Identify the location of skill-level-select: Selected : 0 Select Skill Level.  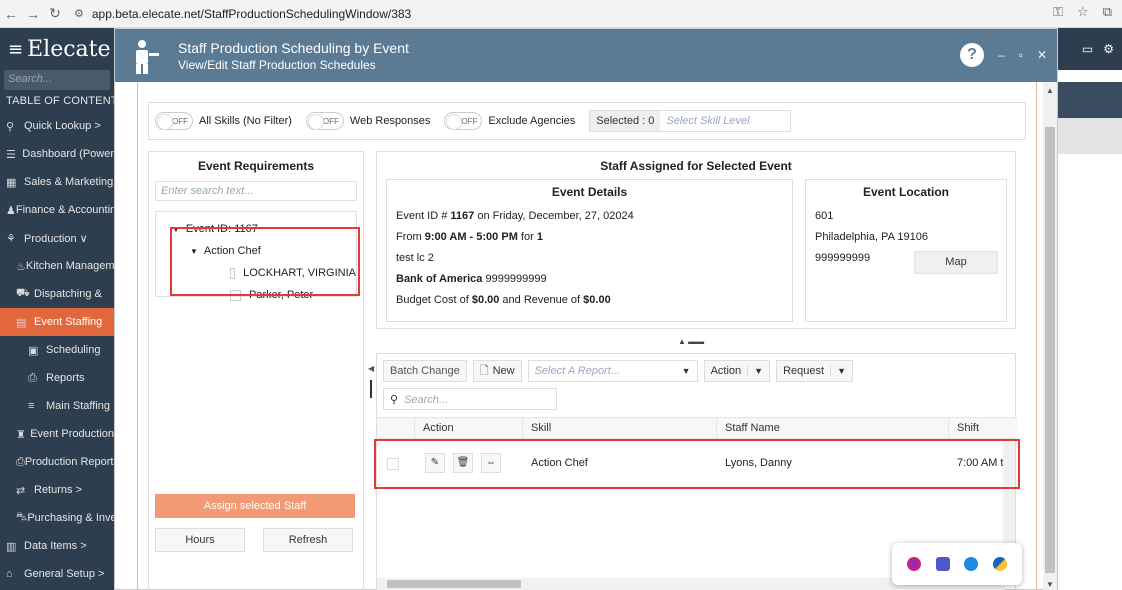
(690, 121).